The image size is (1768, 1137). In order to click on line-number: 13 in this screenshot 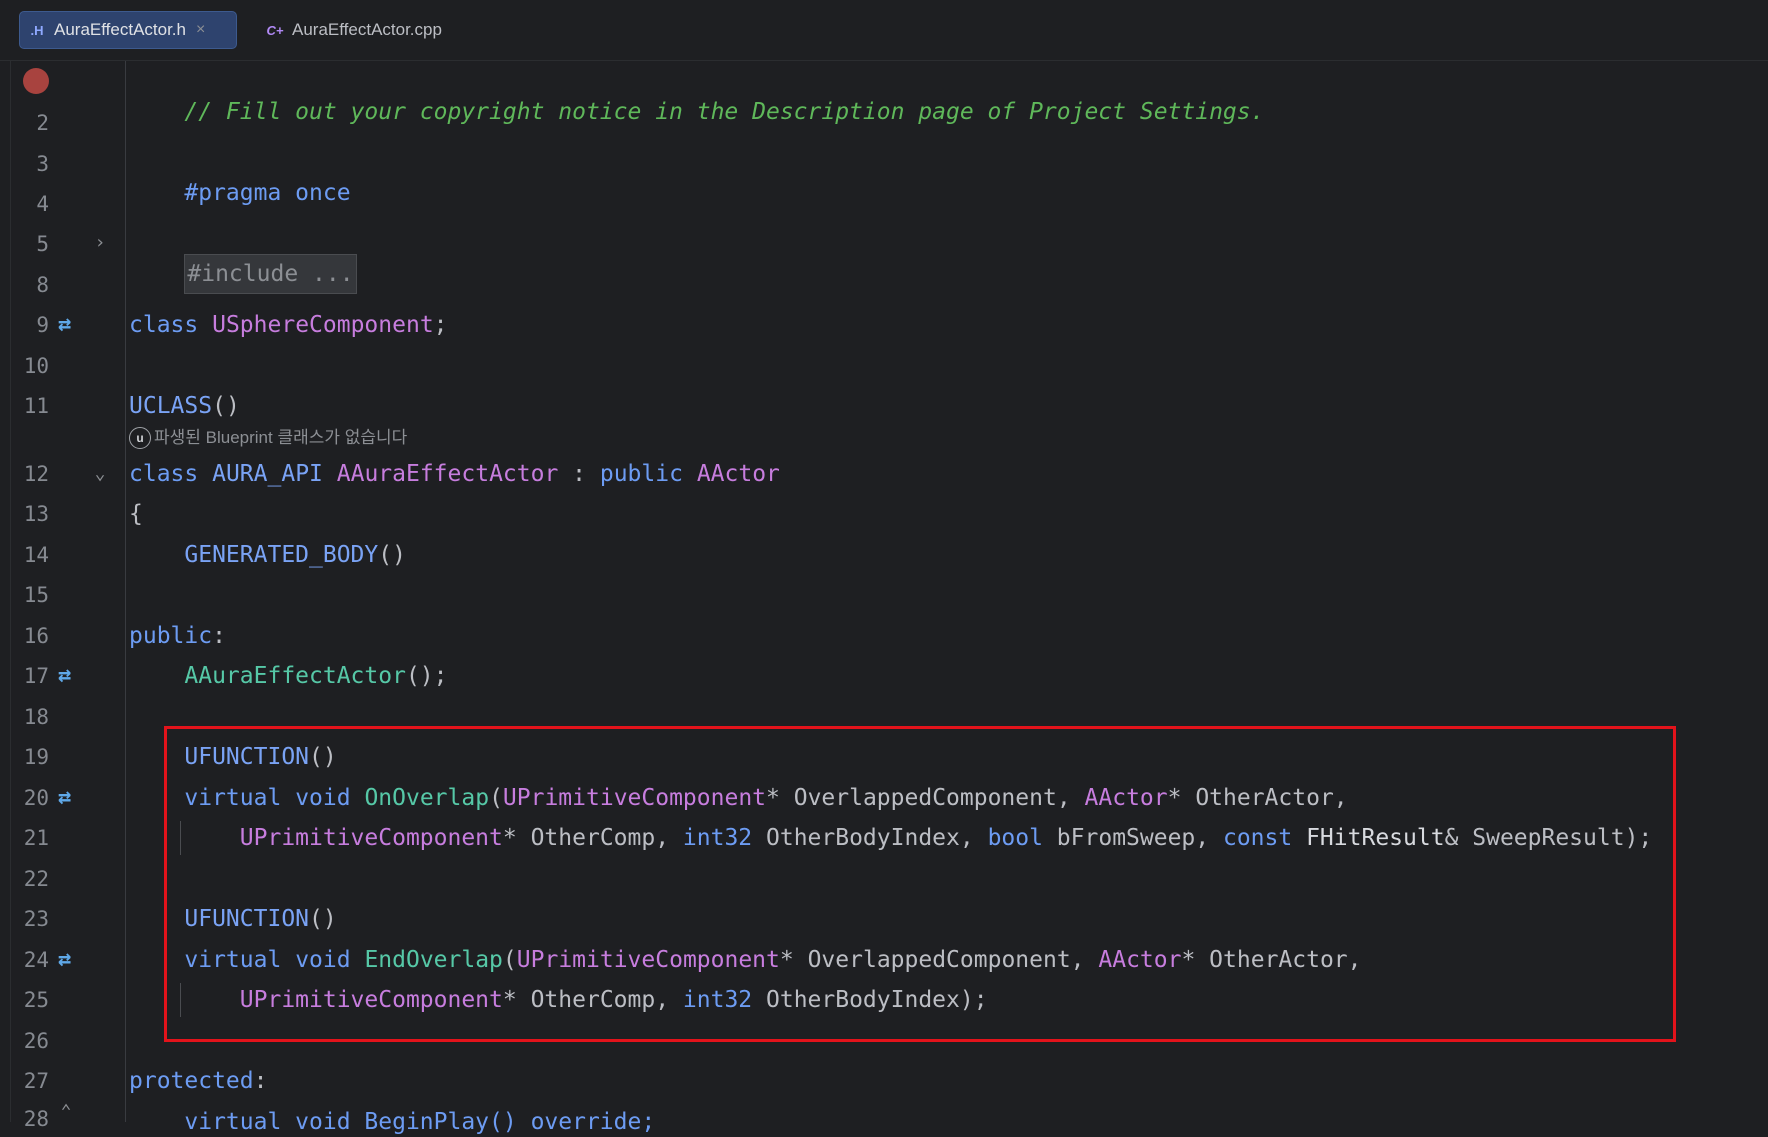, I will do `click(36, 514)`.